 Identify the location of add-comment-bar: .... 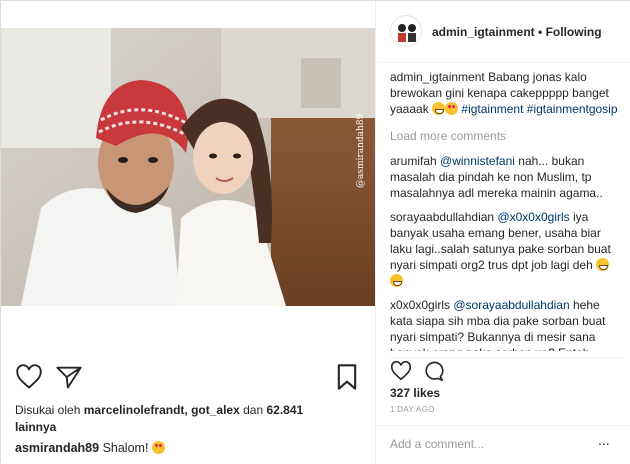
(503, 444).